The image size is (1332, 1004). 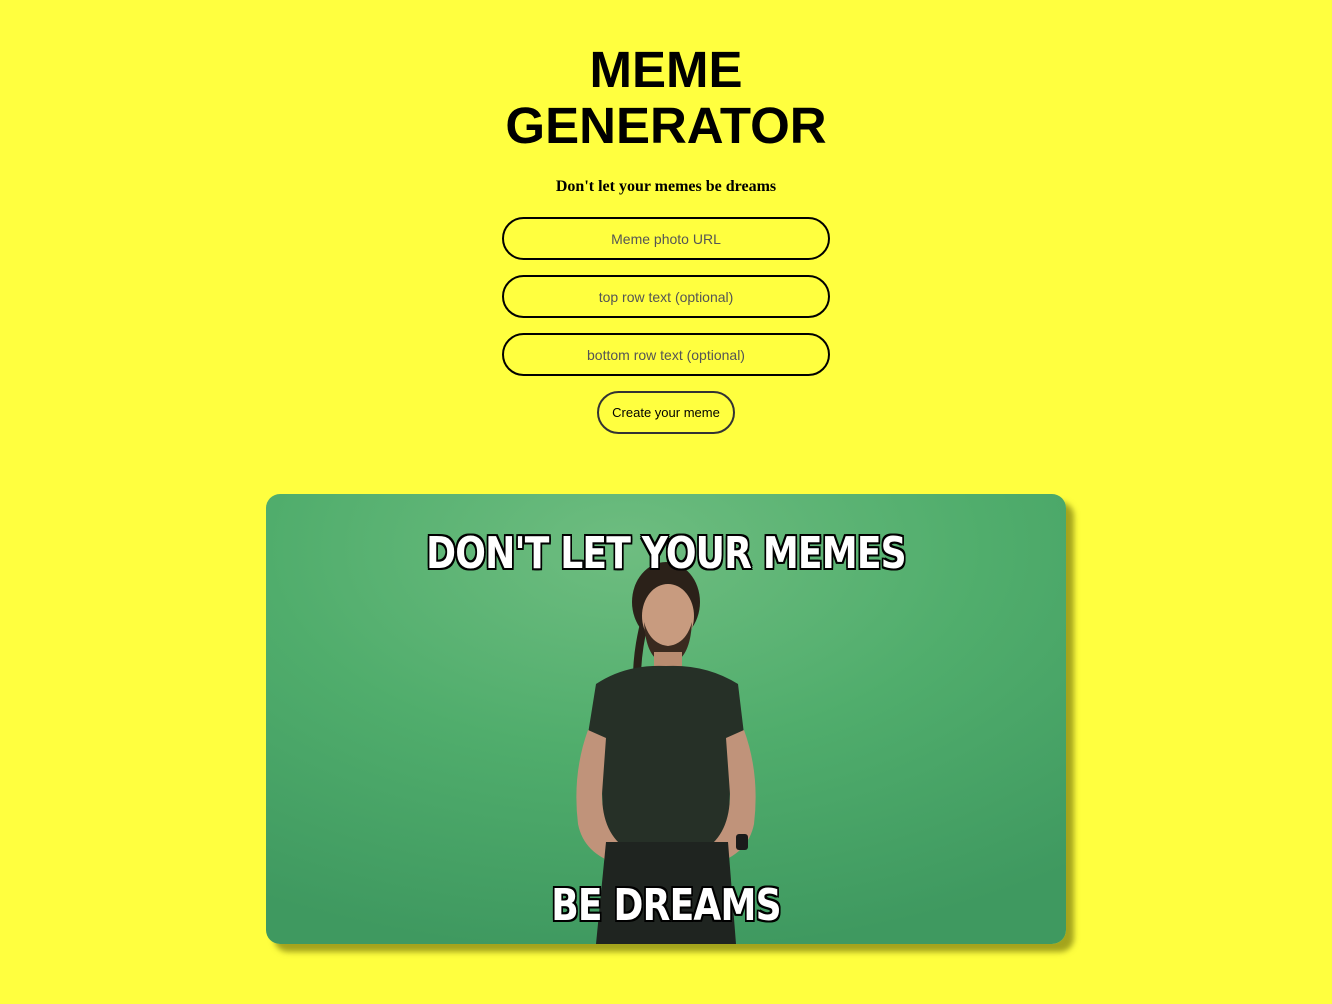 What do you see at coordinates (666, 125) in the screenshot?
I see `title-line-2: GENERATOR` at bounding box center [666, 125].